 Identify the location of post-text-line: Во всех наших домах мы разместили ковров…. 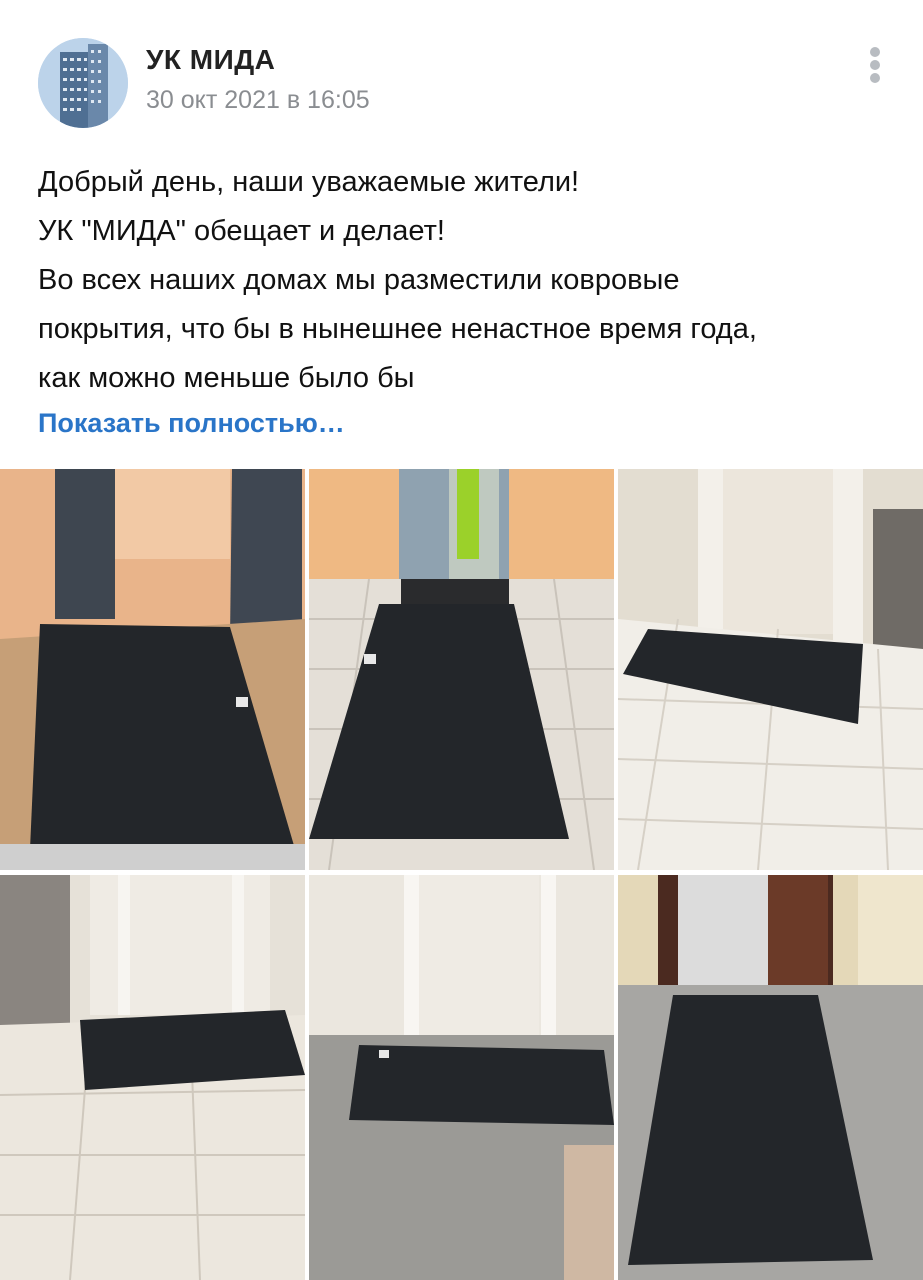
(359, 280).